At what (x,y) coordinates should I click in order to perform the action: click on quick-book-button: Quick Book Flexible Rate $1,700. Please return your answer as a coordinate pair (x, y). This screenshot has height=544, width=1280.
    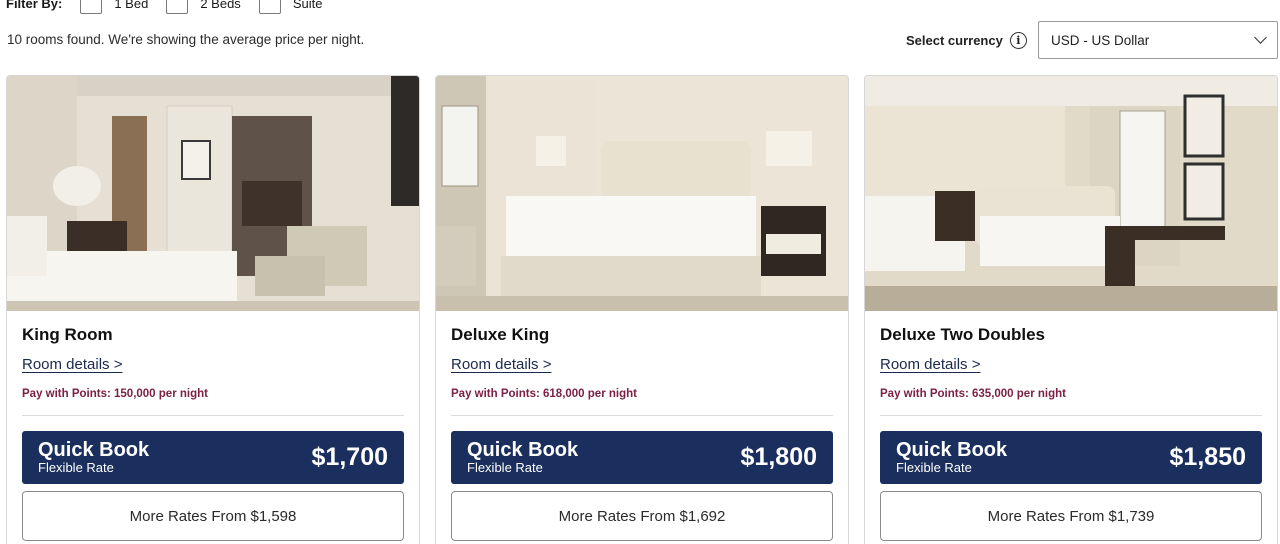
    Looking at the image, I should click on (213, 457).